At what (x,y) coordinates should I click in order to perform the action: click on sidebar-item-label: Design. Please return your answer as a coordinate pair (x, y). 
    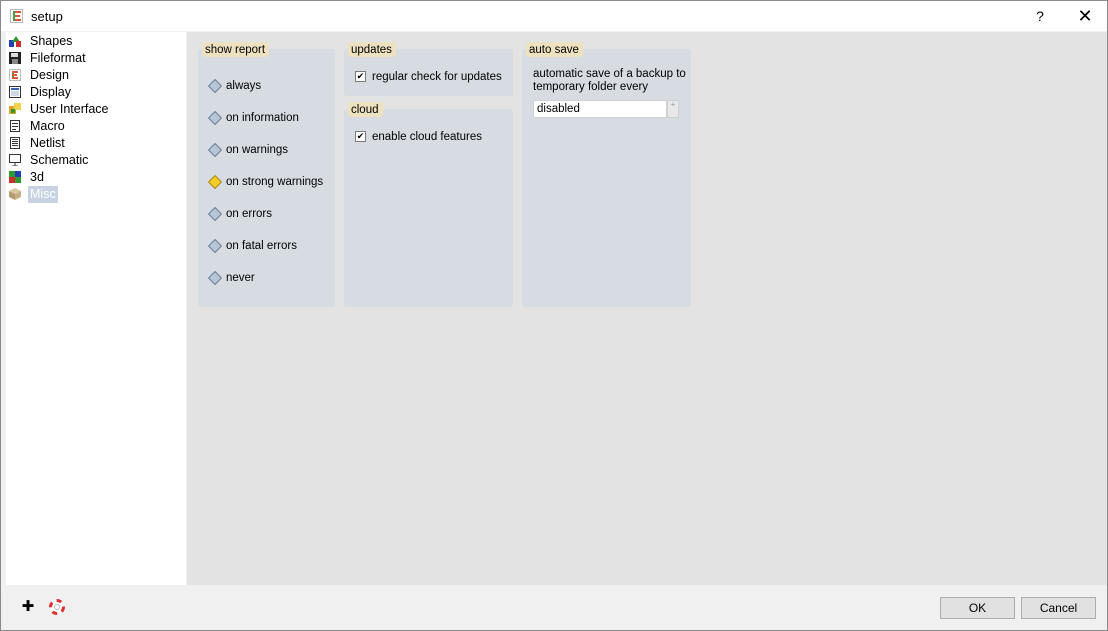
    Looking at the image, I should click on (49, 75).